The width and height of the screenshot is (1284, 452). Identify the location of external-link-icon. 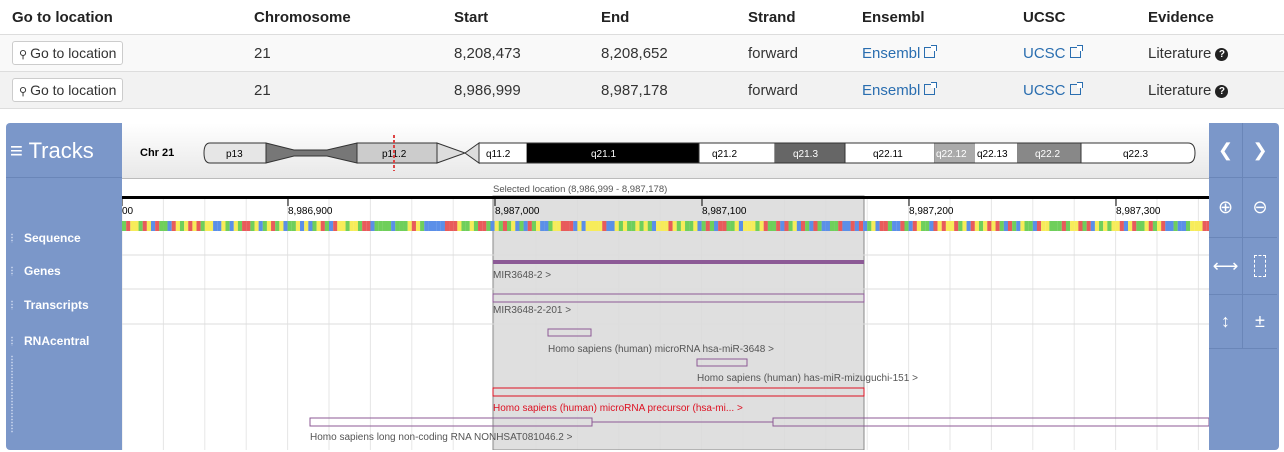
(1076, 51).